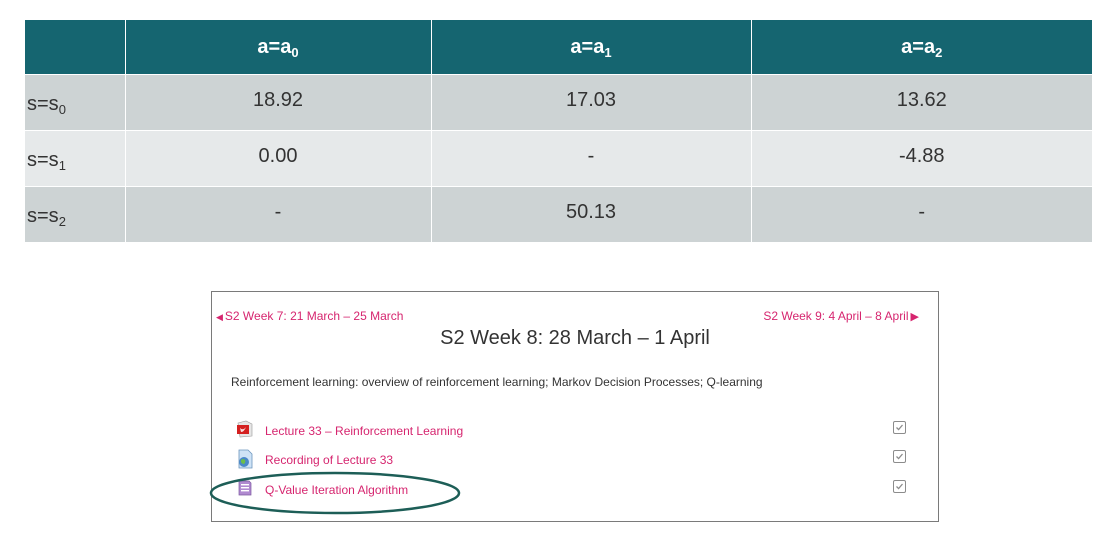 The height and width of the screenshot is (545, 1107). What do you see at coordinates (329, 460) in the screenshot?
I see `activity-link: Recording of Lecture 33` at bounding box center [329, 460].